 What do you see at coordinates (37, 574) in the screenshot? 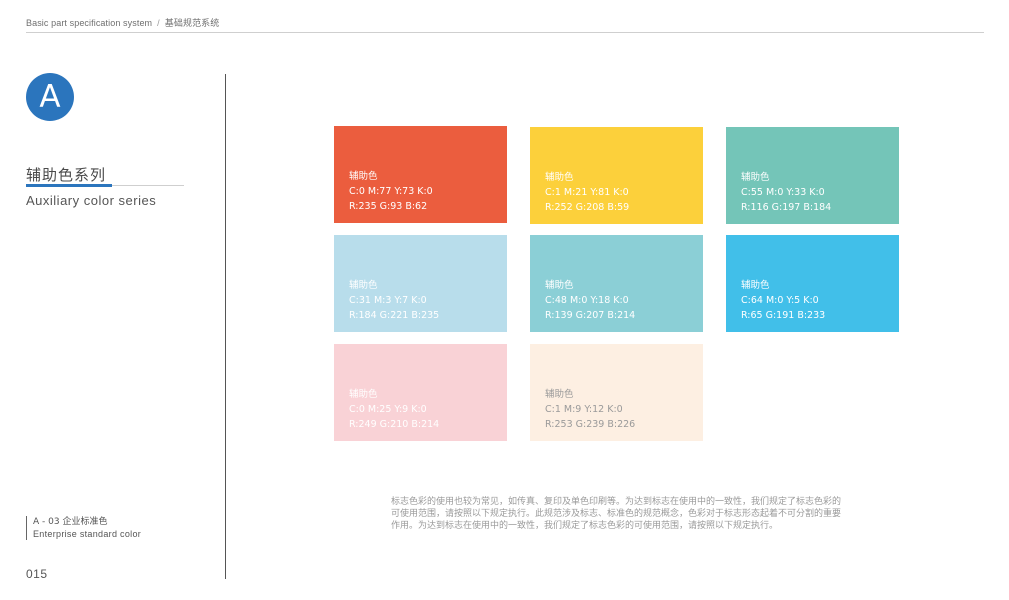
I see `page-number: 015` at bounding box center [37, 574].